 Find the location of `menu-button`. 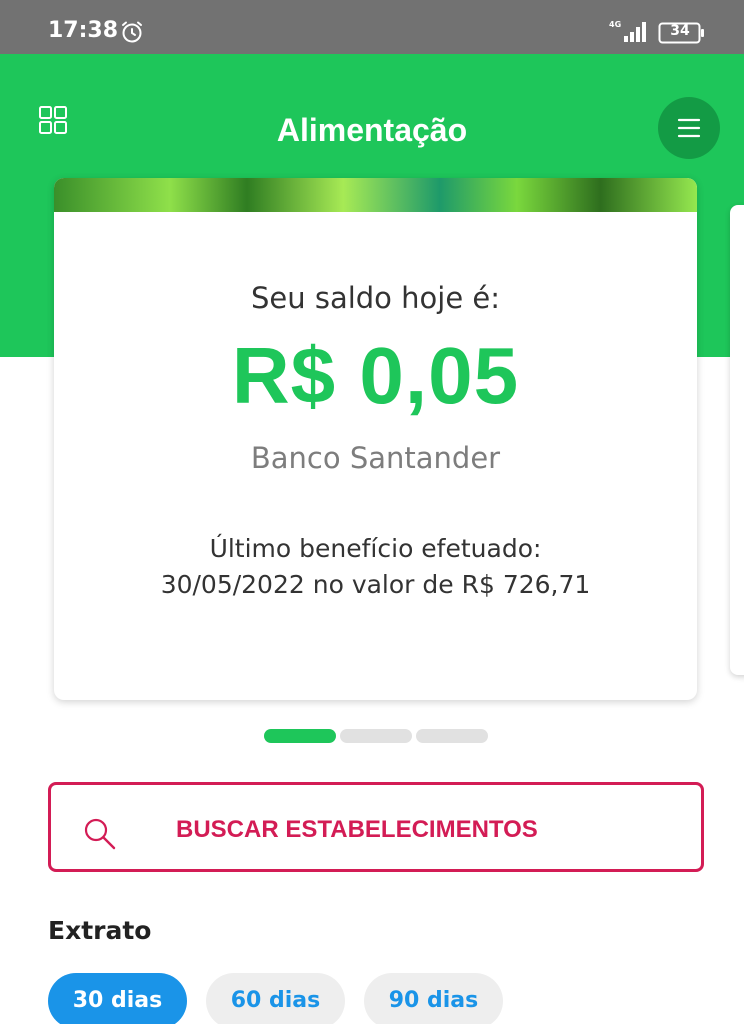

menu-button is located at coordinates (689, 128).